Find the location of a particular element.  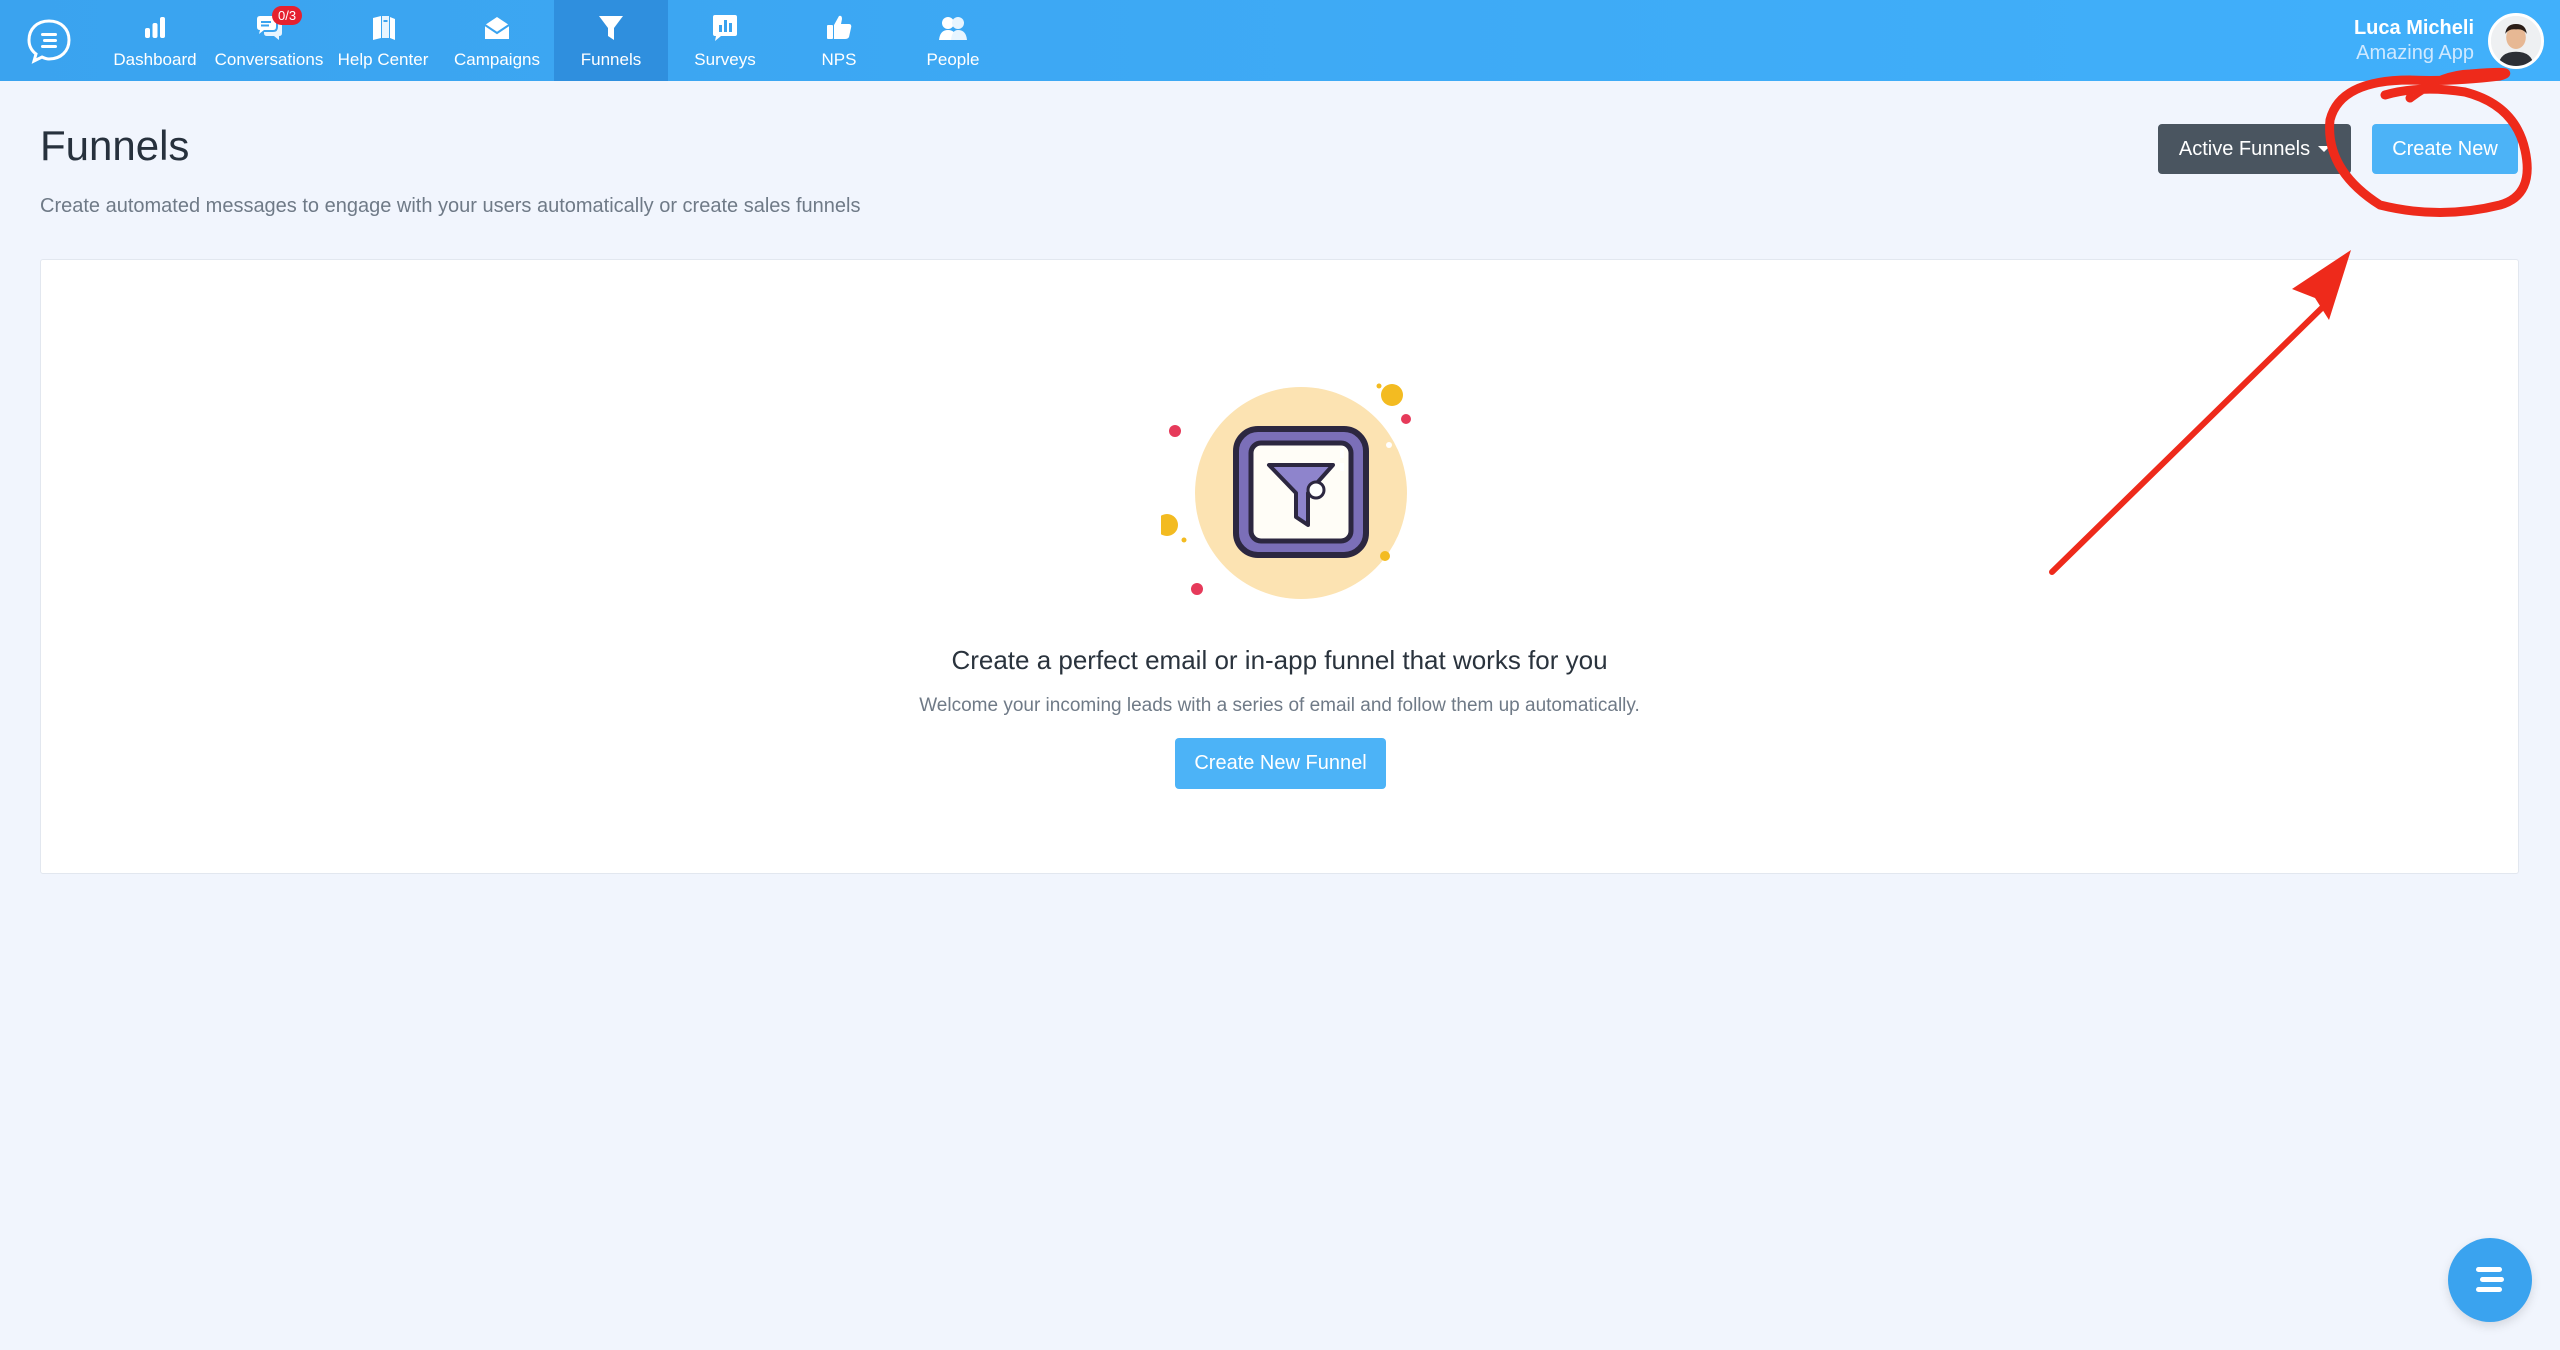

nav-label: Conversations is located at coordinates (269, 59).